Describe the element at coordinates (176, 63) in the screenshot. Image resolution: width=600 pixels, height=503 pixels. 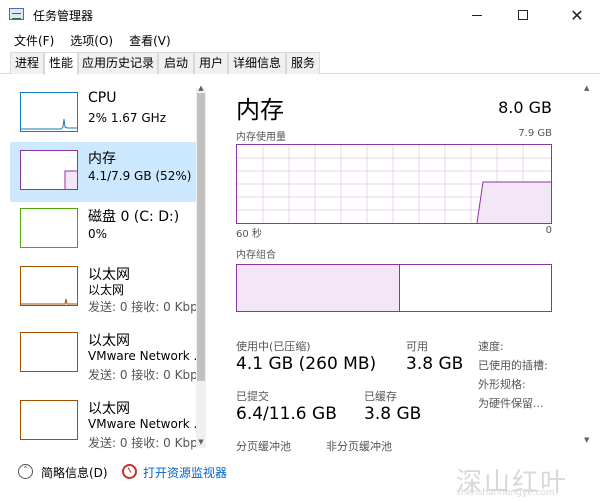
I see `tab-startup: 启动` at that location.